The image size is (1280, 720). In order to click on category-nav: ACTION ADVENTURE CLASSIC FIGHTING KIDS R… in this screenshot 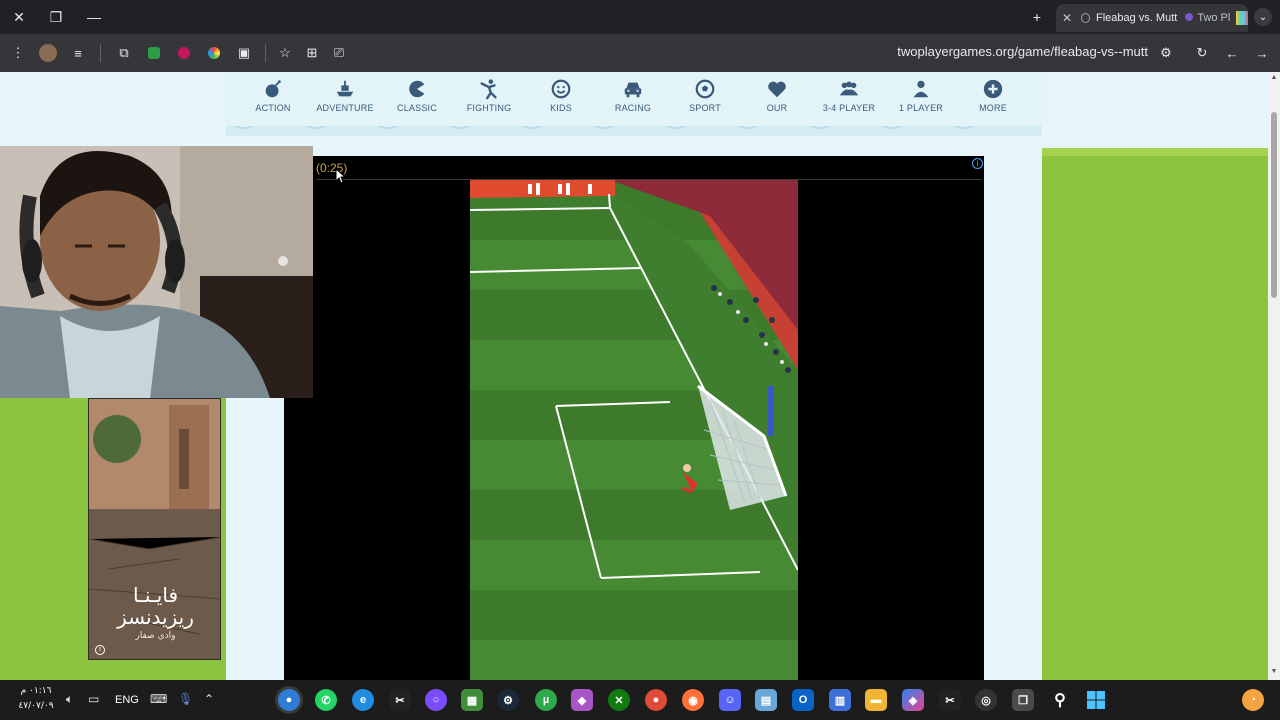, I will do `click(634, 99)`.